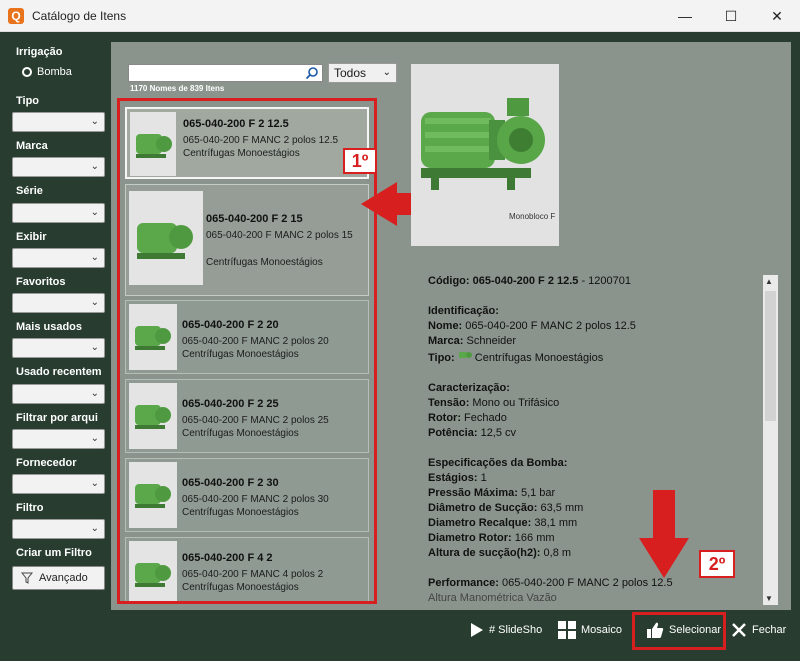 This screenshot has width=800, height=661. What do you see at coordinates (58, 439) in the screenshot?
I see `filtrar-arquivo-select: ⌄` at bounding box center [58, 439].